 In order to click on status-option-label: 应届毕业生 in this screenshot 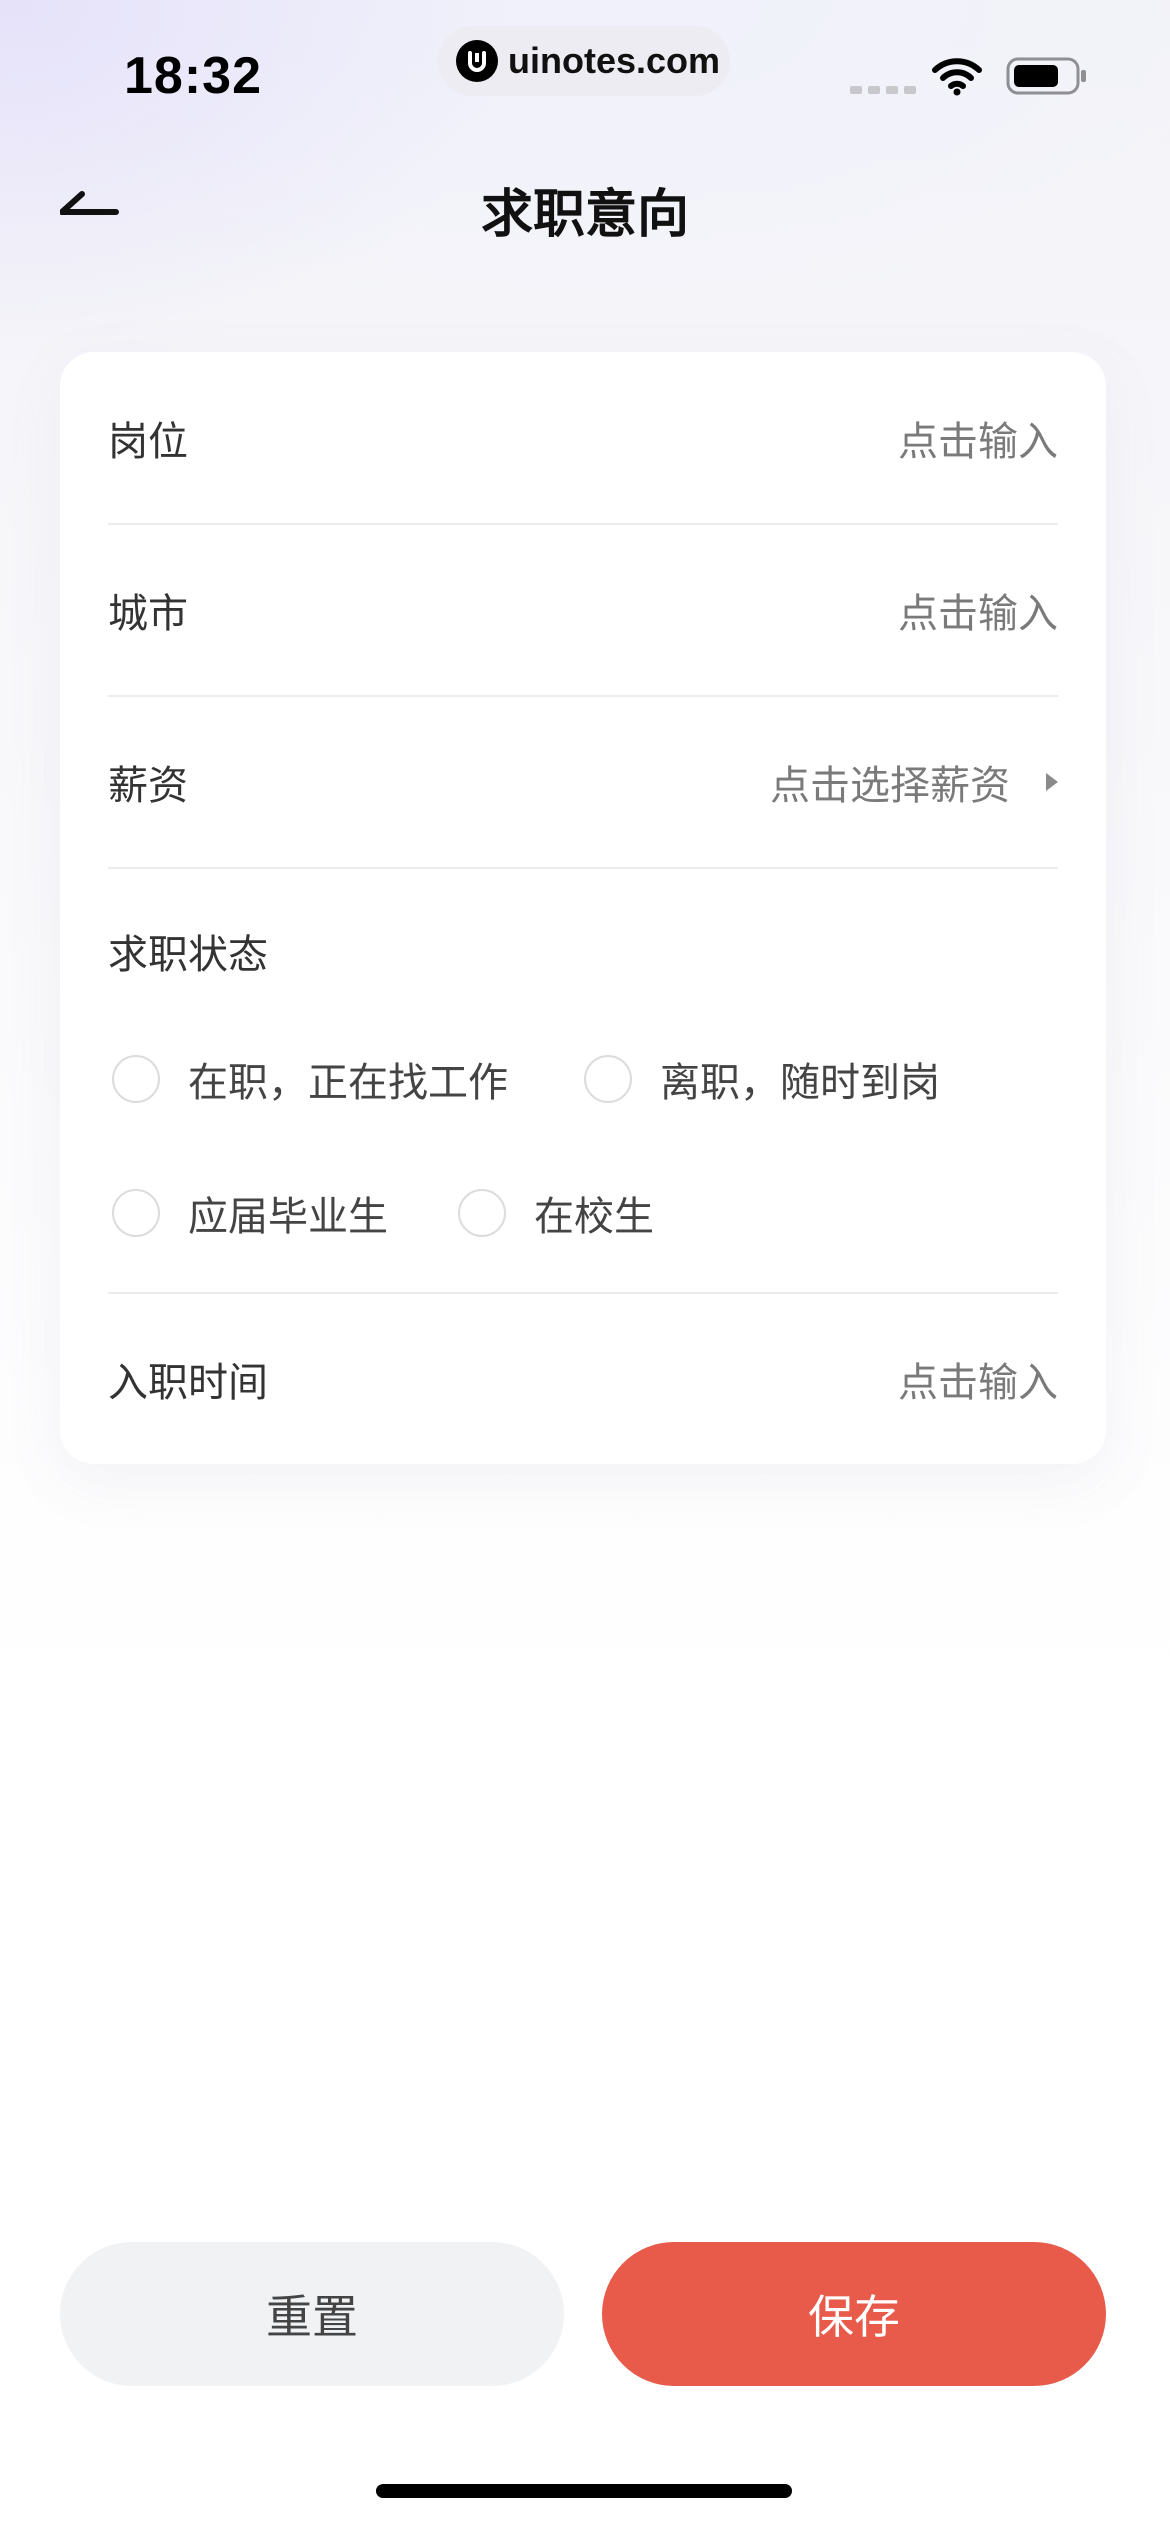, I will do `click(288, 1217)`.